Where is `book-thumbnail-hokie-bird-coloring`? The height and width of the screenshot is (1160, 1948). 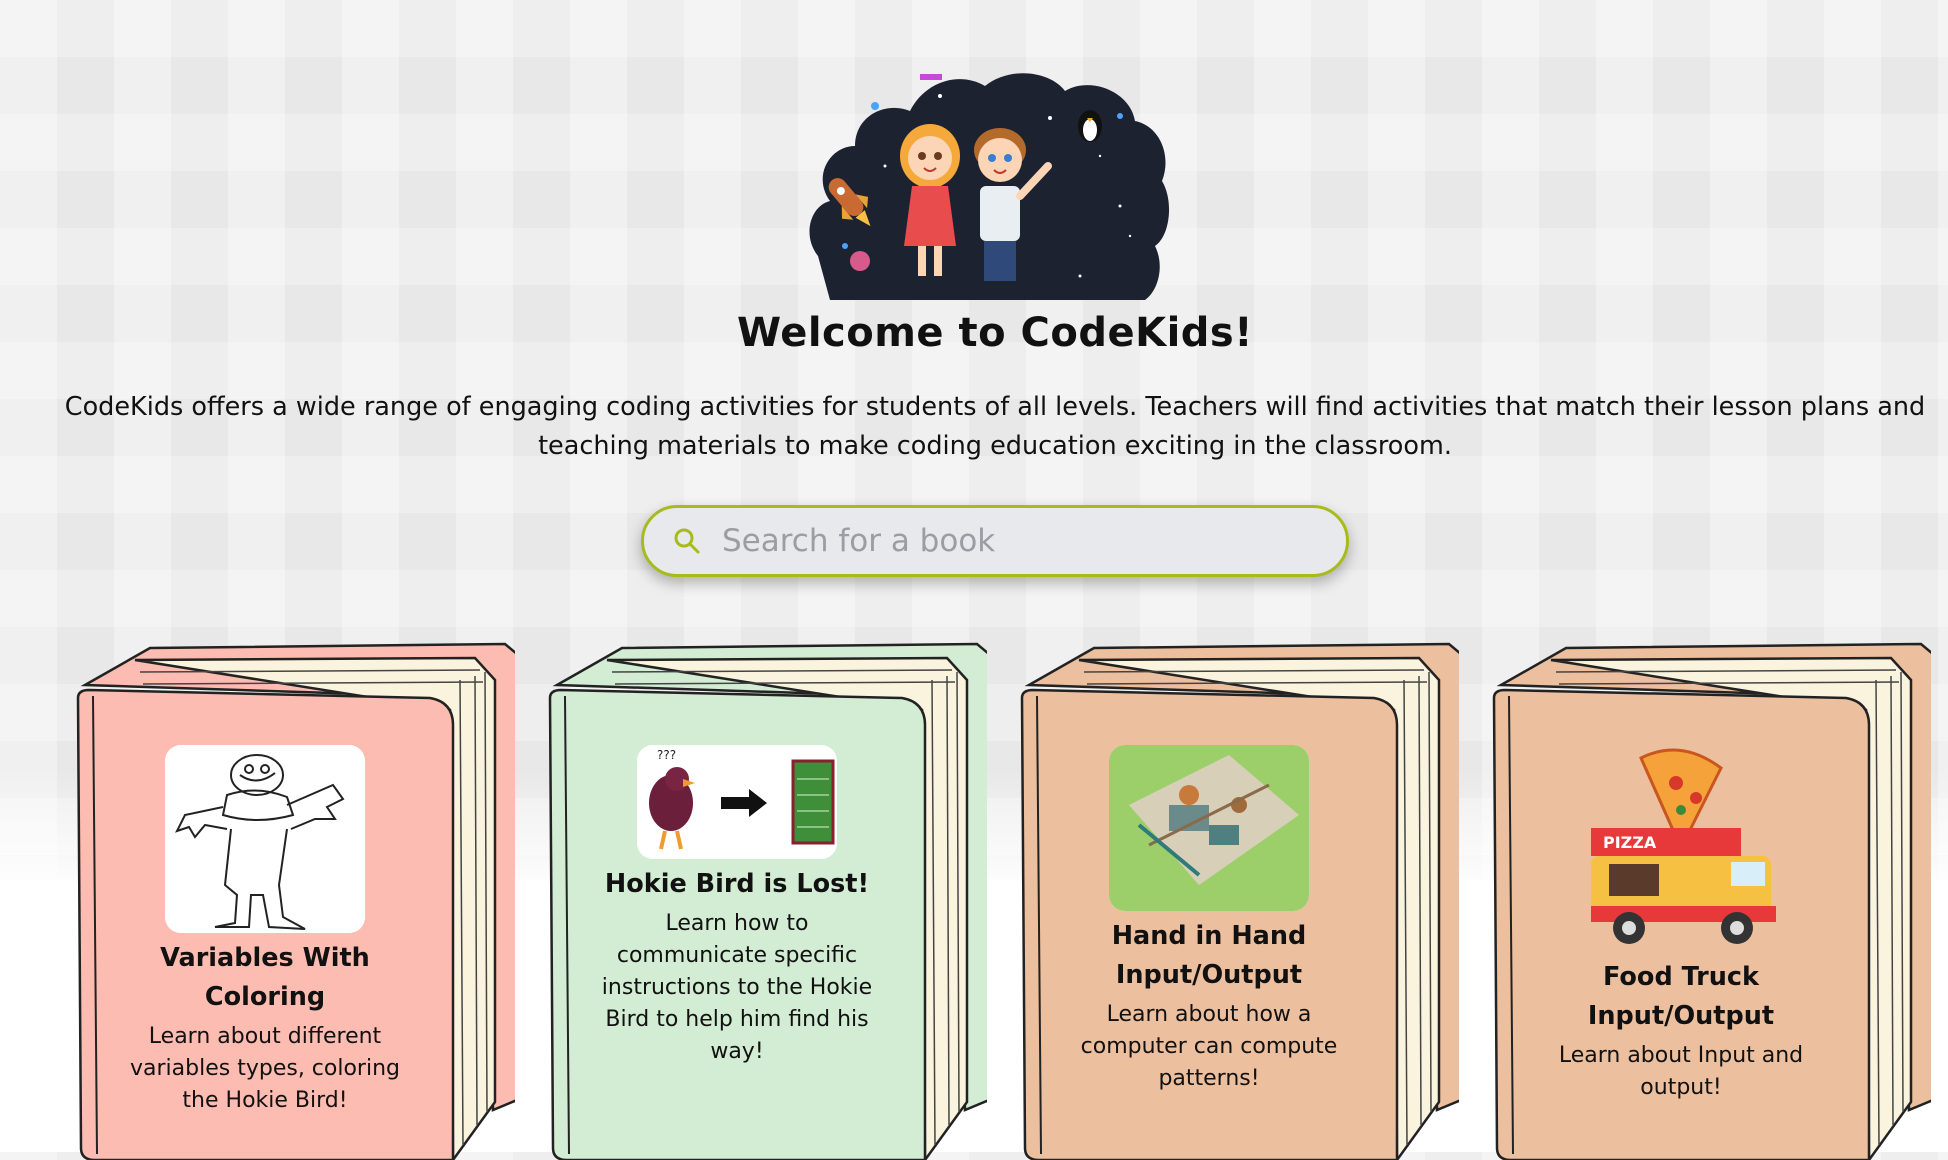
book-thumbnail-hokie-bird-coloring is located at coordinates (265, 839).